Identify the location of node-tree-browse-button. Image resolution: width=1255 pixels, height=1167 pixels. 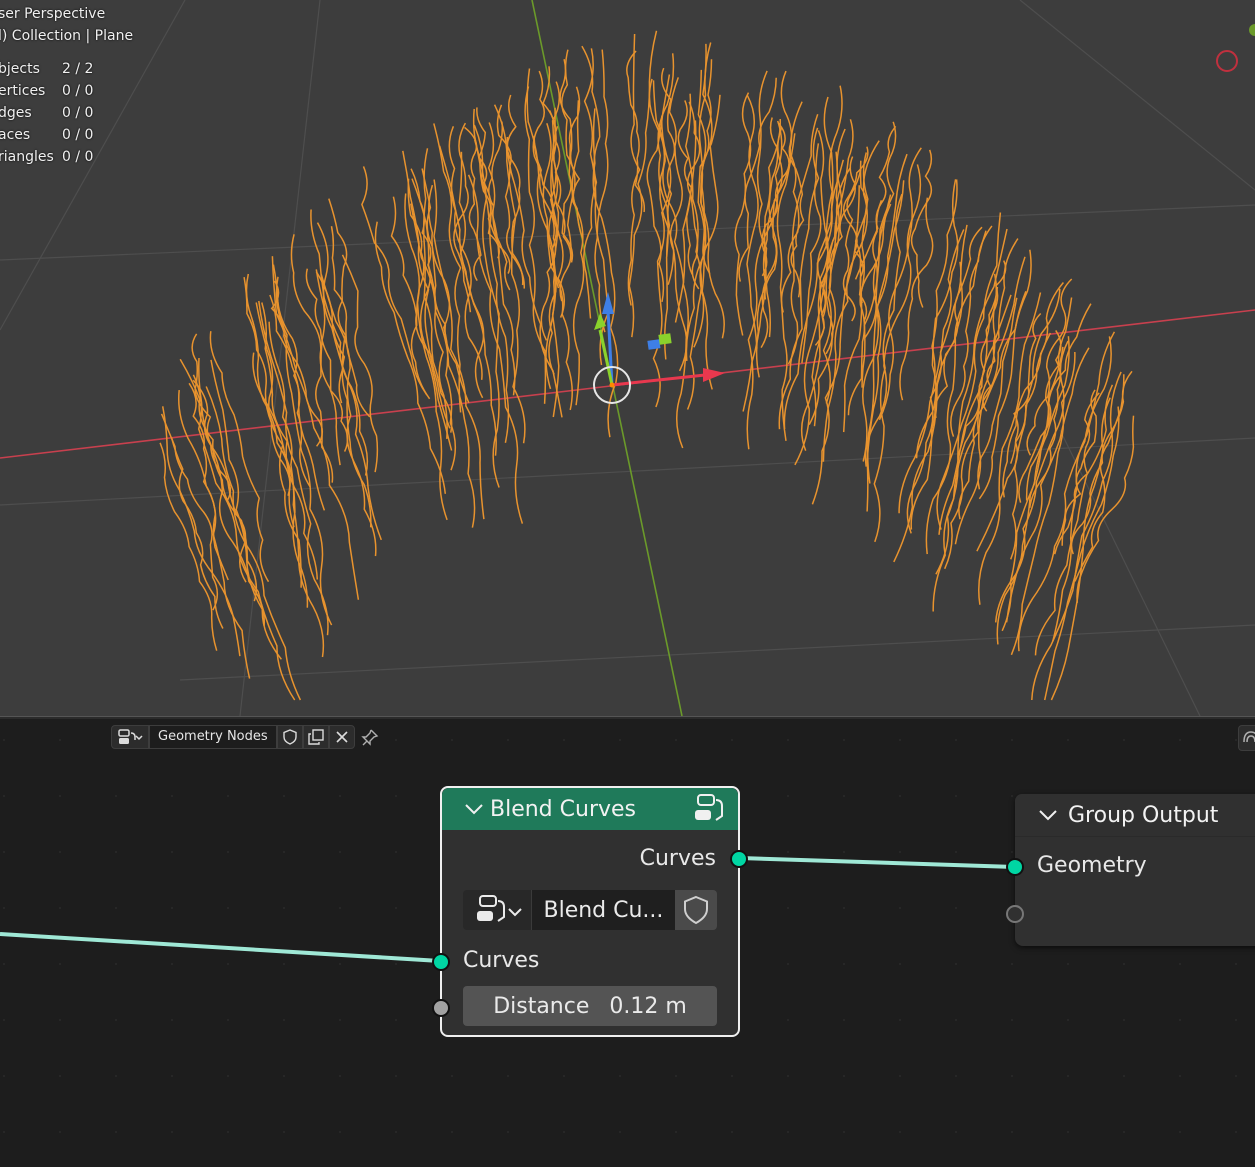
(130, 737).